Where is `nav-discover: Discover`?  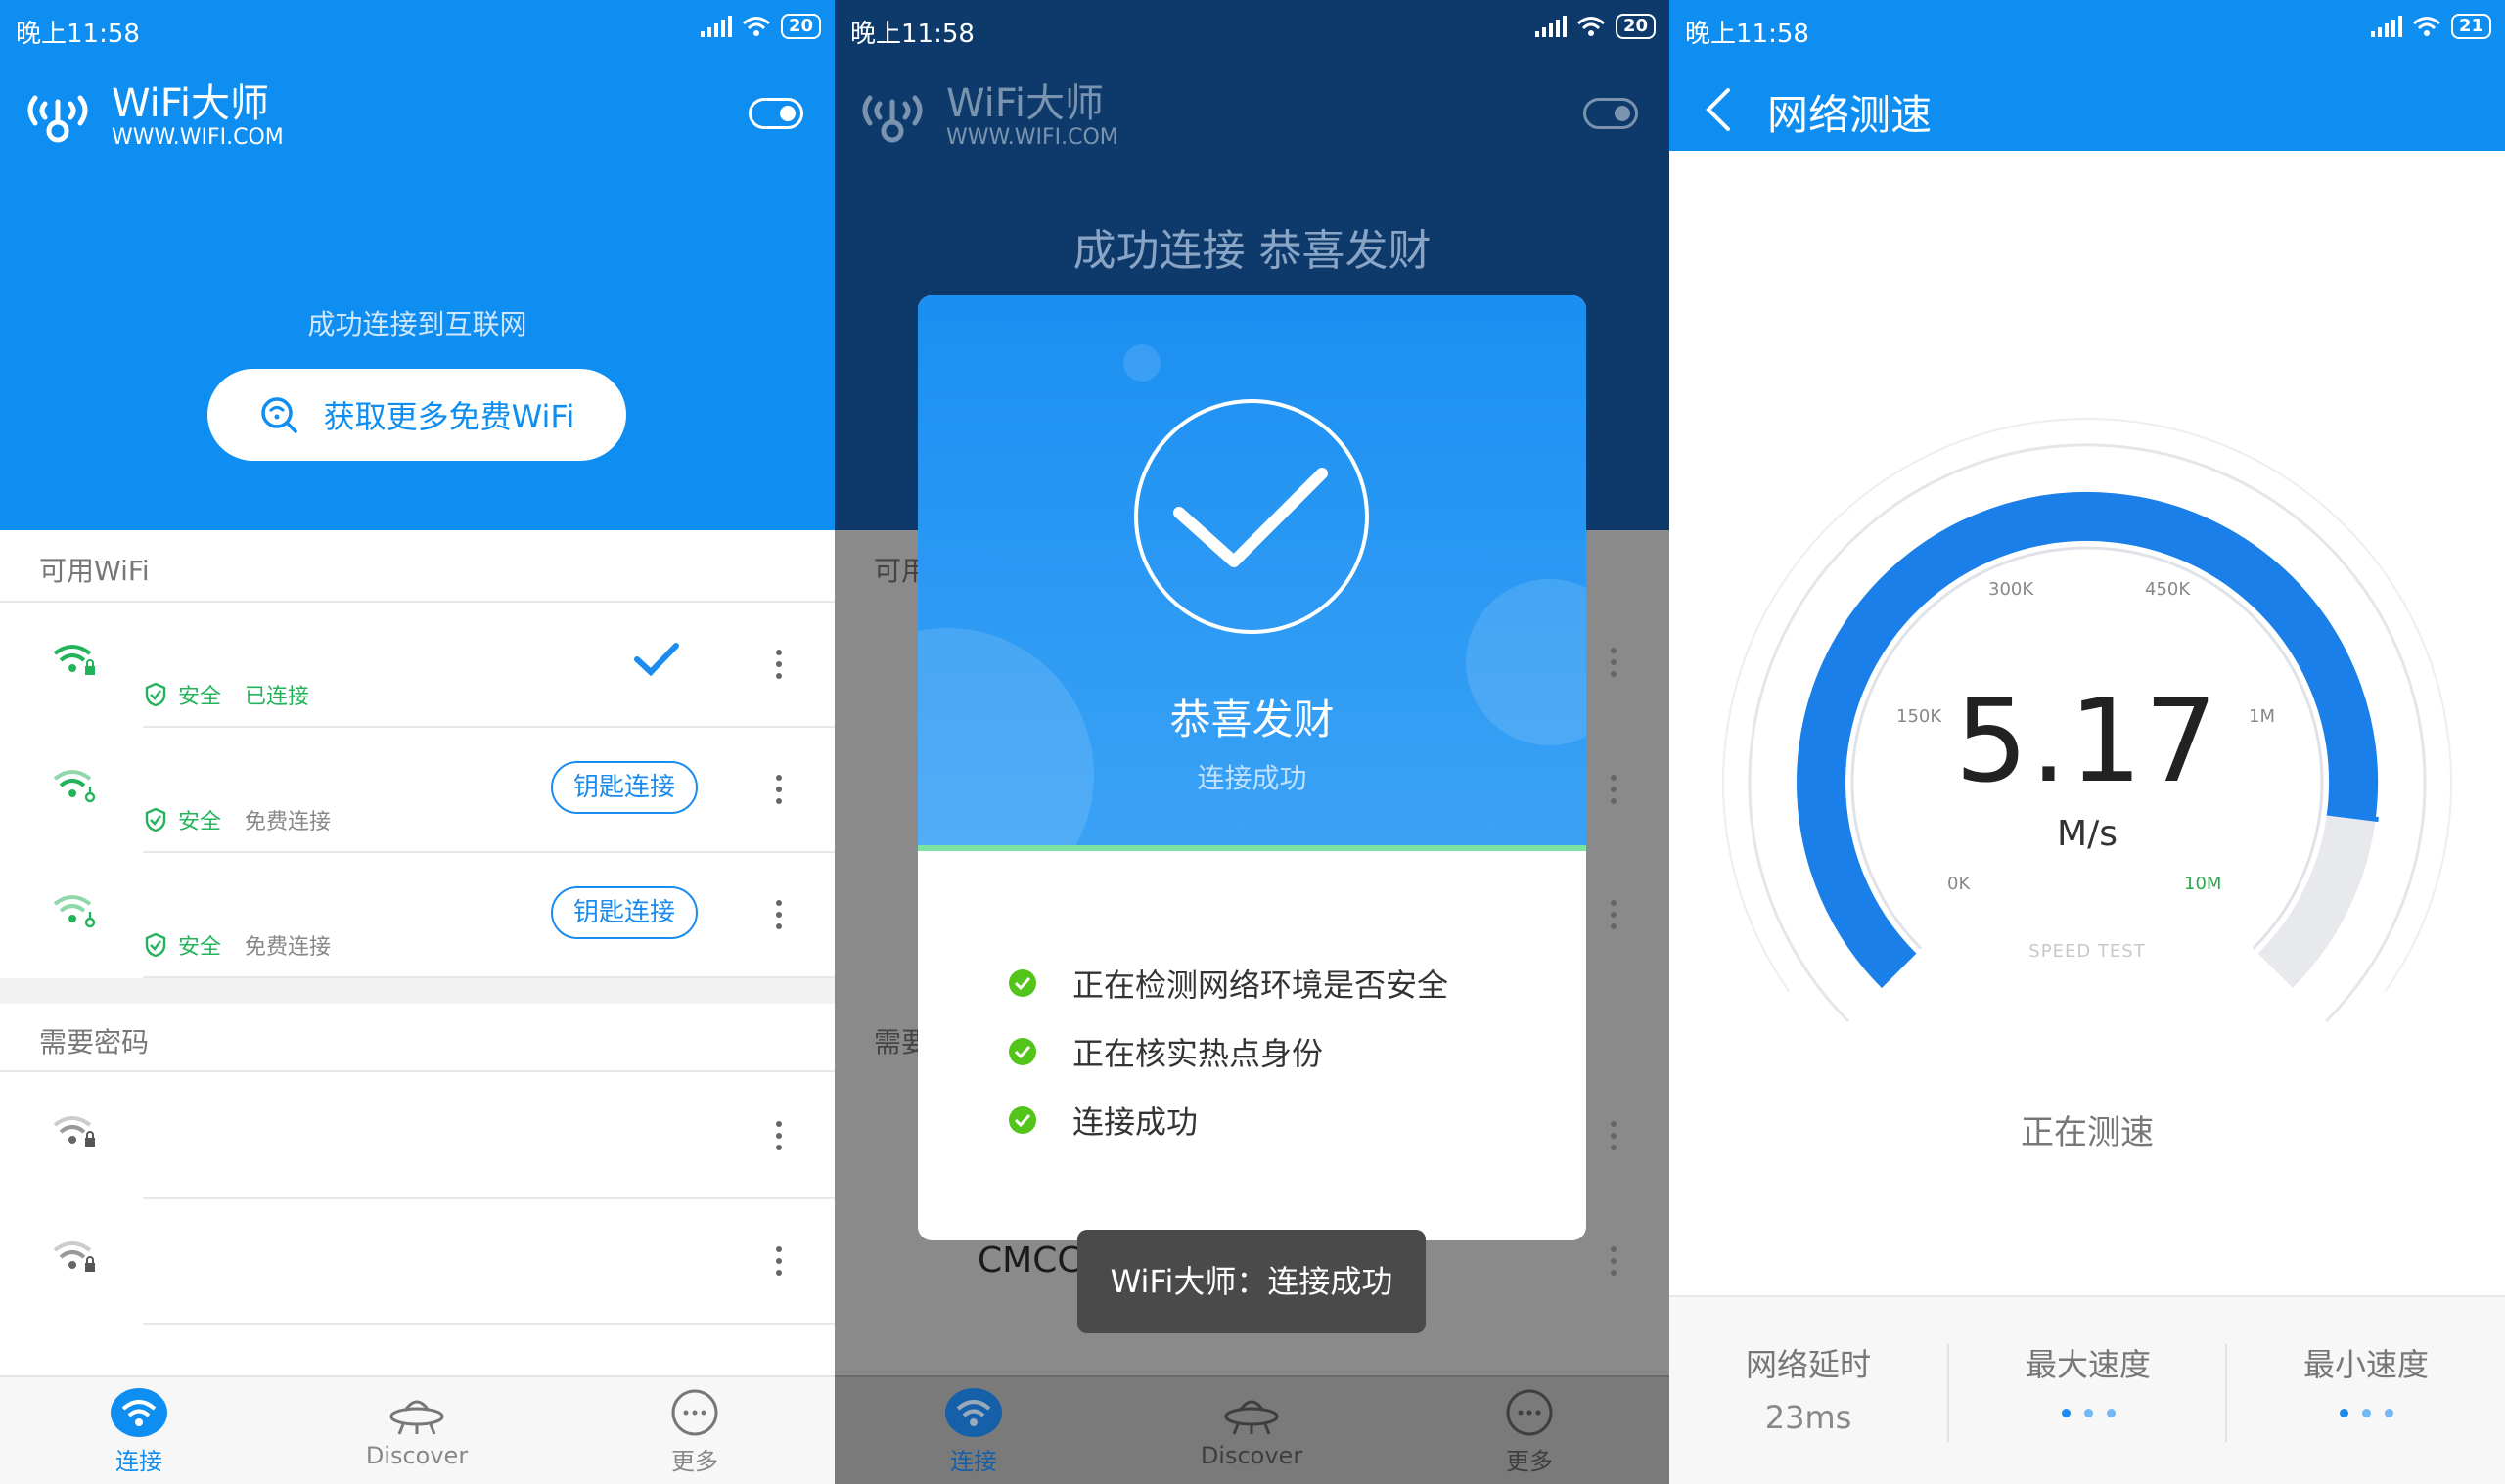
nav-discover: Discover is located at coordinates (417, 1428).